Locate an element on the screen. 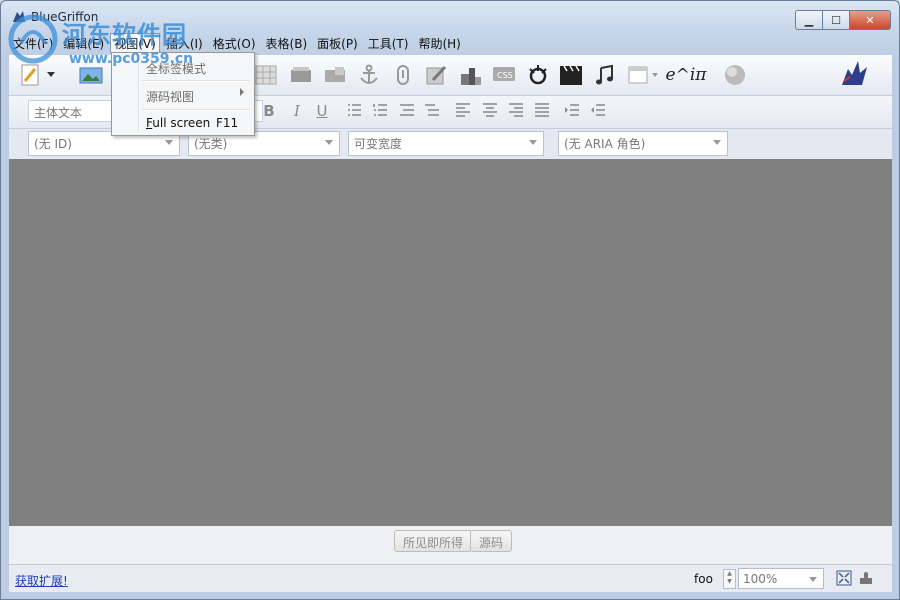  menu-insert: 插入(I) is located at coordinates (184, 43).